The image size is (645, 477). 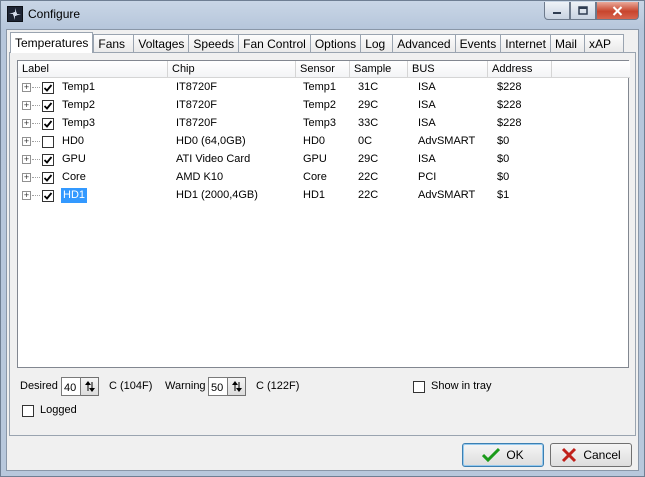 I want to click on cell-sample: 22C, so click(x=368, y=177).